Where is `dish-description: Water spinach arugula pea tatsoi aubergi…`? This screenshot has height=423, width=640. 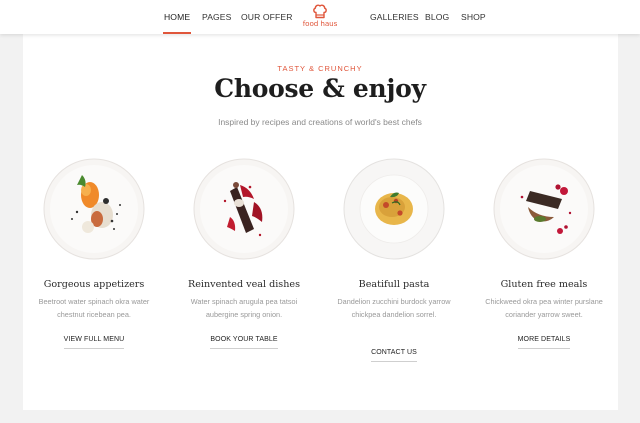
dish-description: Water spinach arugula pea tatsoi aubergi… is located at coordinates (244, 308).